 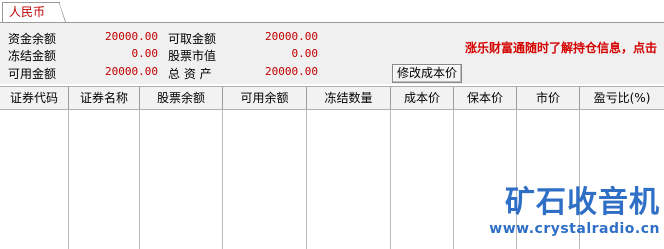 I want to click on tab-rmb: 人民币, so click(x=34, y=12).